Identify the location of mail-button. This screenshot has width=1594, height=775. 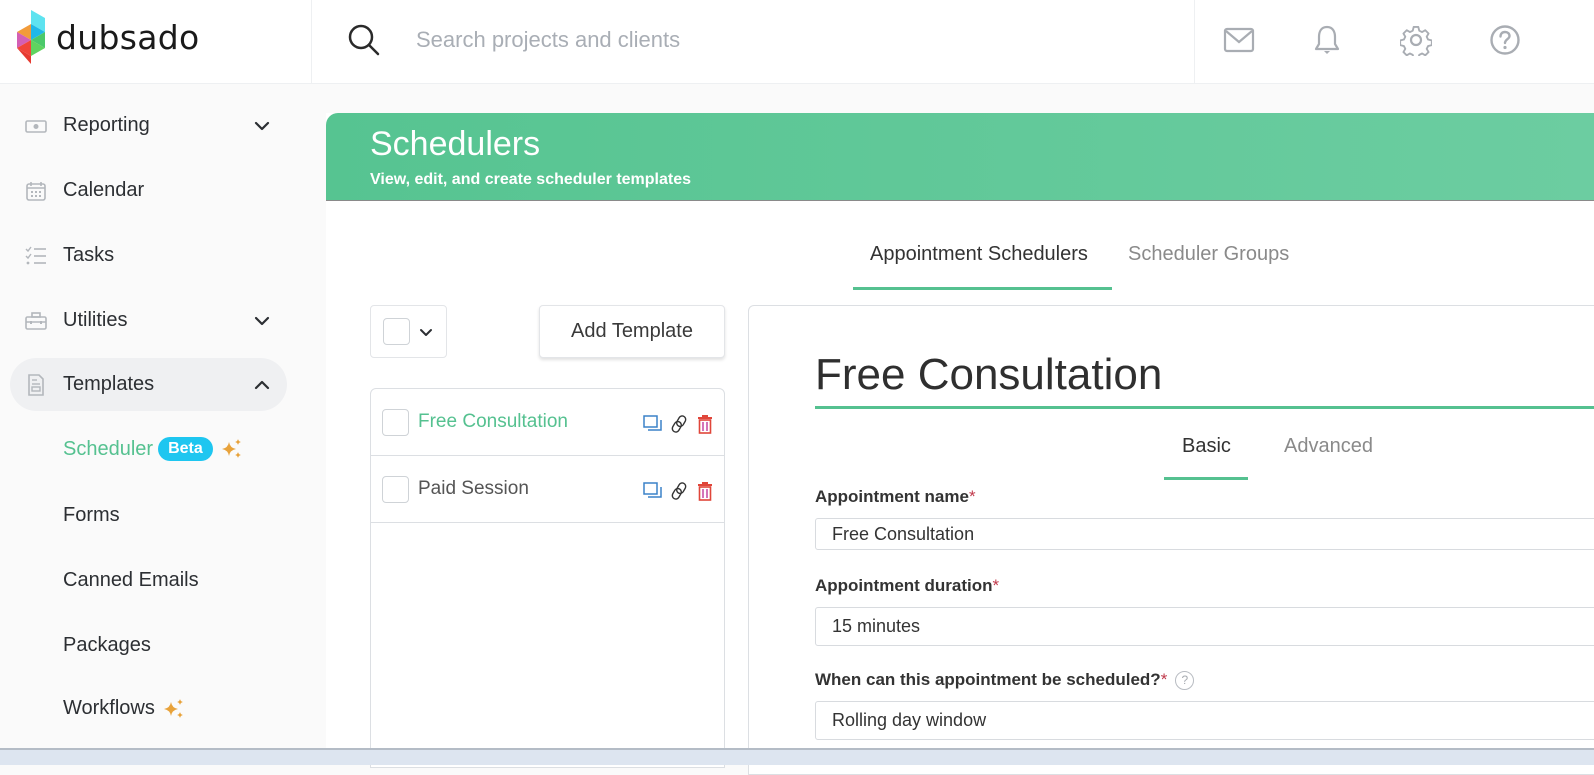
(1239, 40).